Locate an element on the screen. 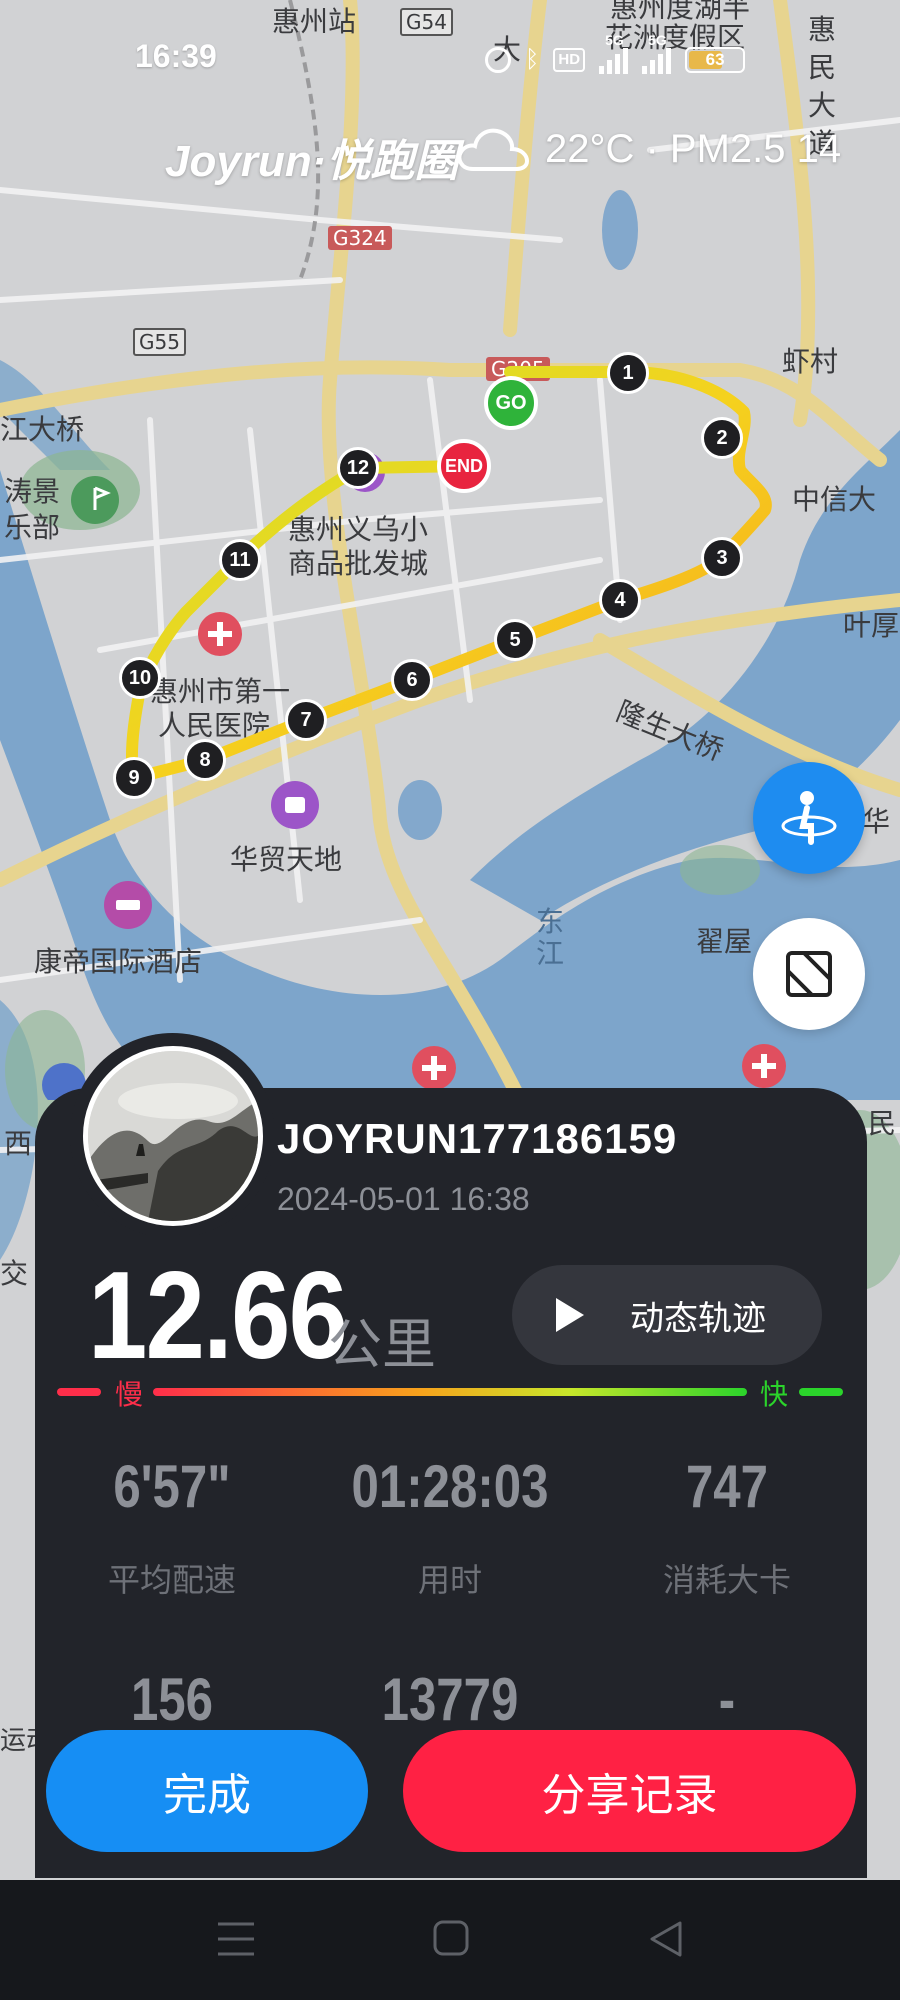 The height and width of the screenshot is (2000, 900). km-marker: 12 is located at coordinates (358, 468).